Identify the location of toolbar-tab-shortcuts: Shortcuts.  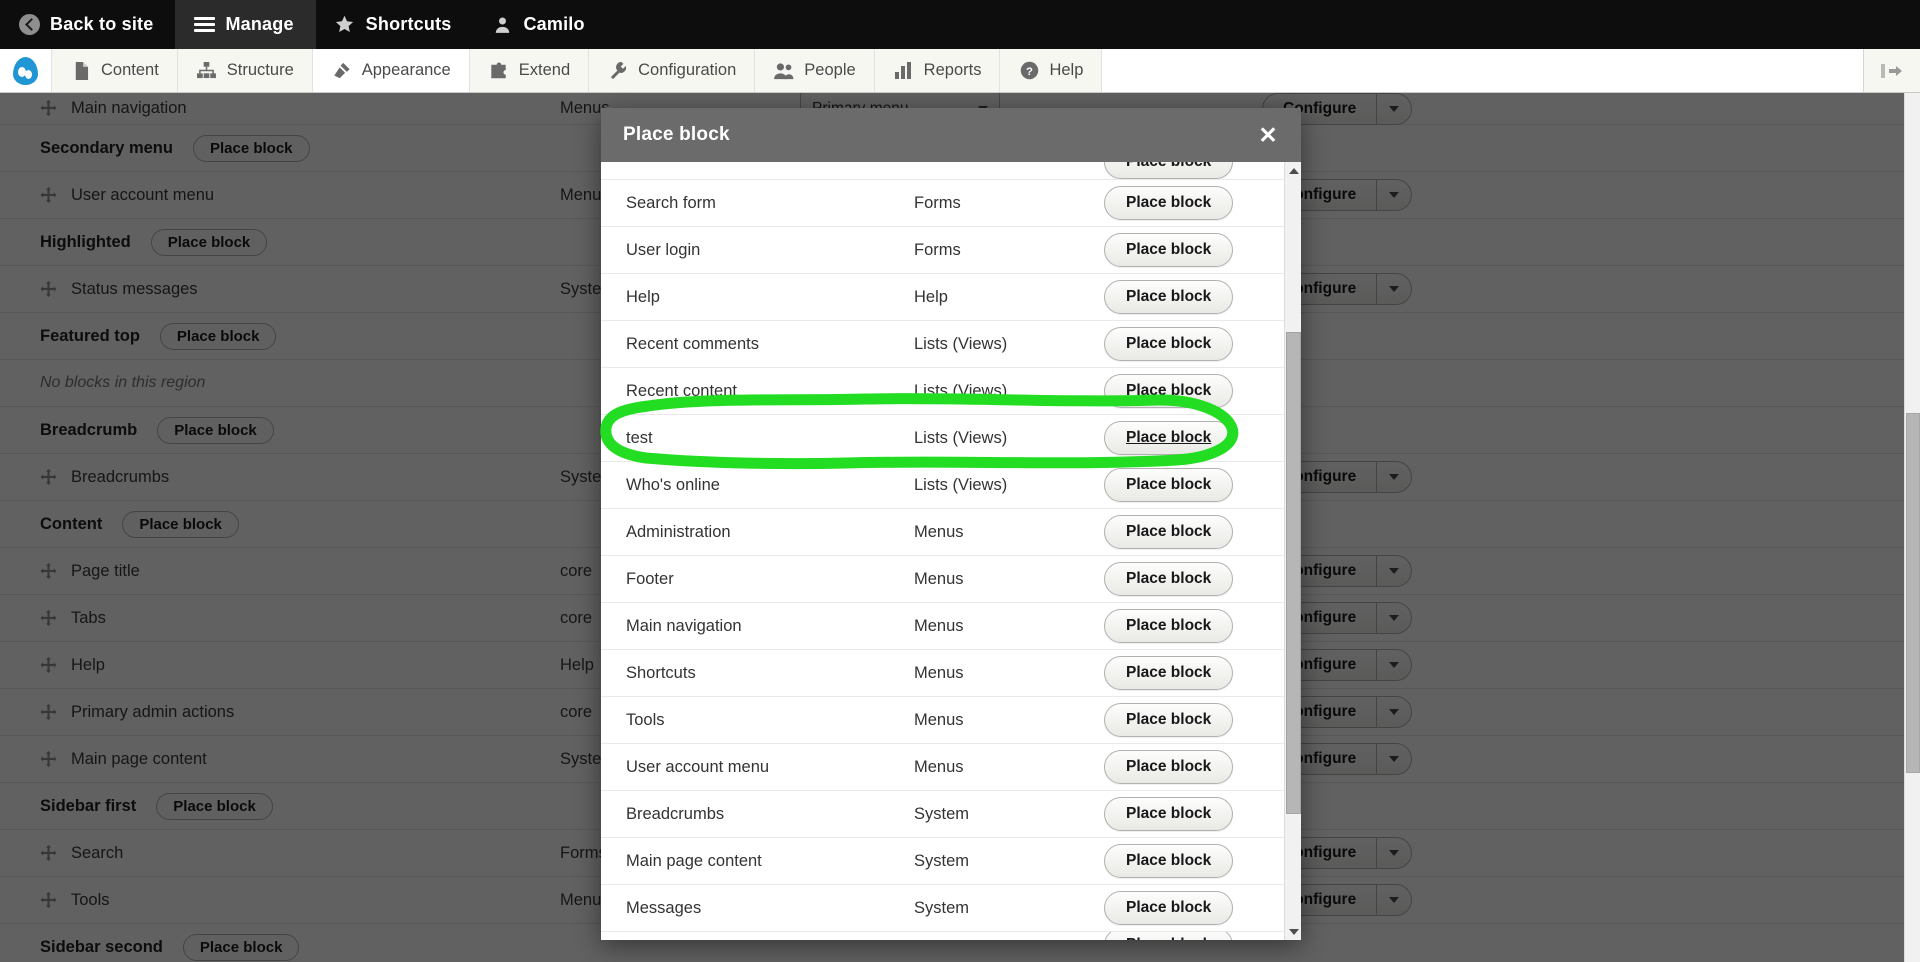
(395, 24).